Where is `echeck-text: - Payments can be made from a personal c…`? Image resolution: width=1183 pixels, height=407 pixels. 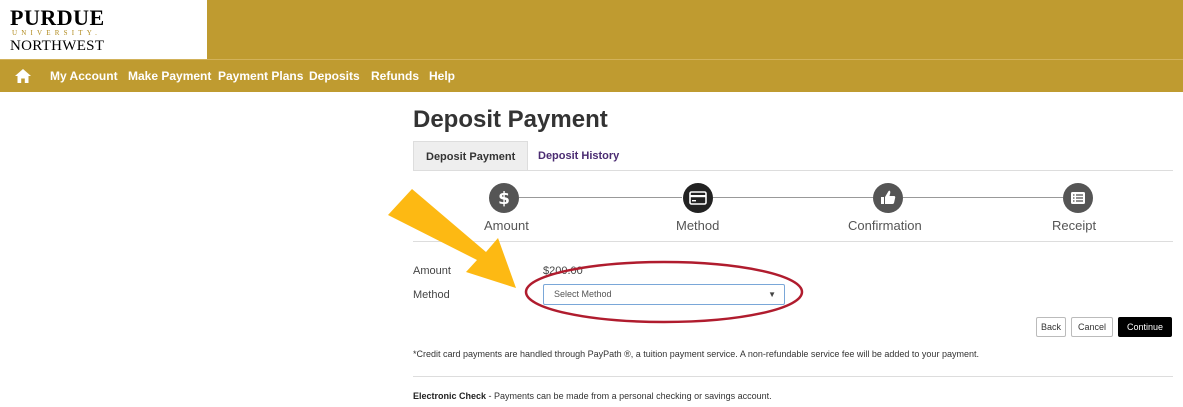 echeck-text: - Payments can be made from a personal c… is located at coordinates (629, 396).